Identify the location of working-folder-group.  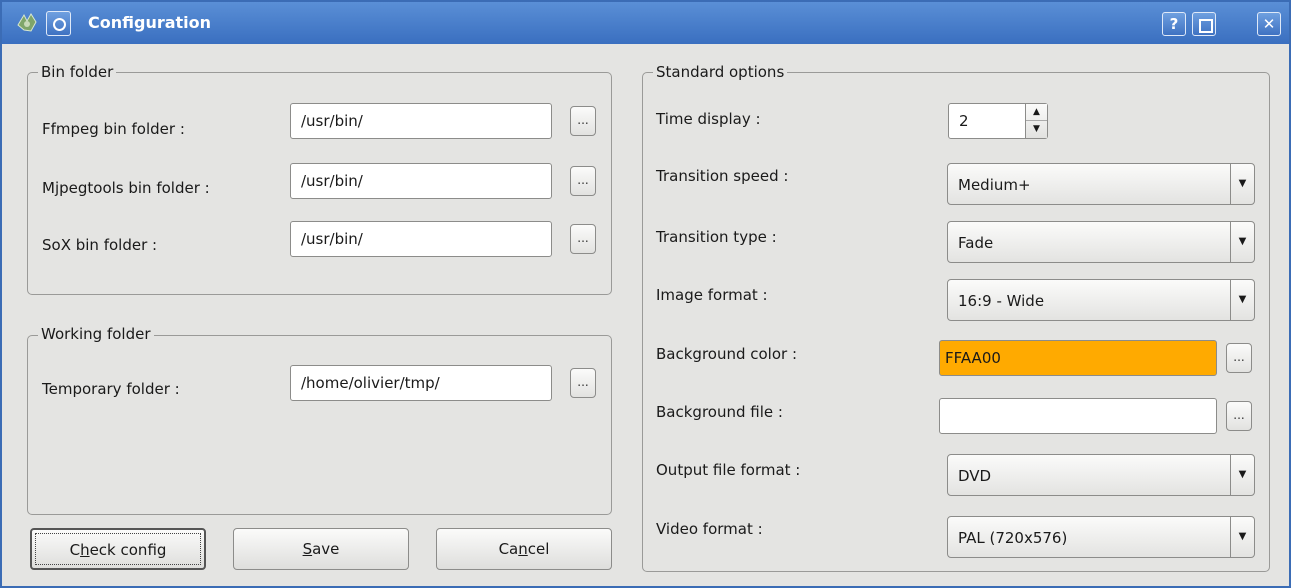
(319, 425).